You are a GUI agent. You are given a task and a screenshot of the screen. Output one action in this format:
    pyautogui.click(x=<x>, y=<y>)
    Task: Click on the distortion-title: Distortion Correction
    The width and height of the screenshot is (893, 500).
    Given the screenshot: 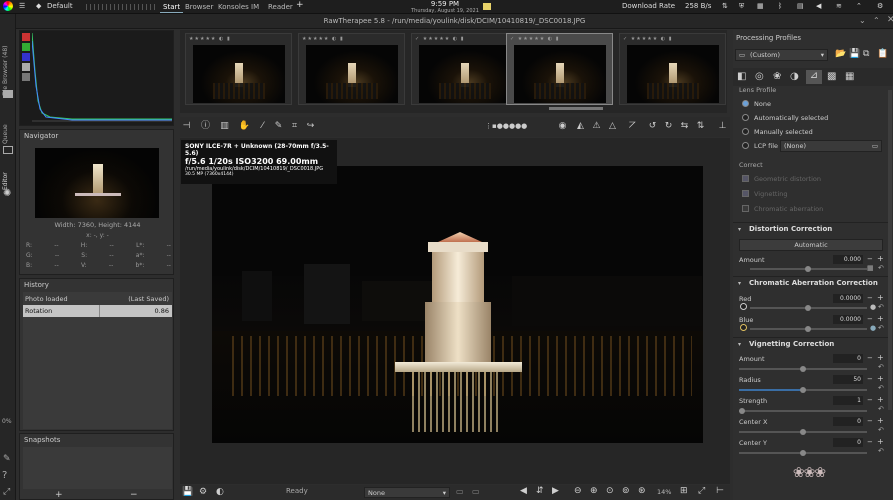 What is the action you would take?
    pyautogui.click(x=818, y=229)
    